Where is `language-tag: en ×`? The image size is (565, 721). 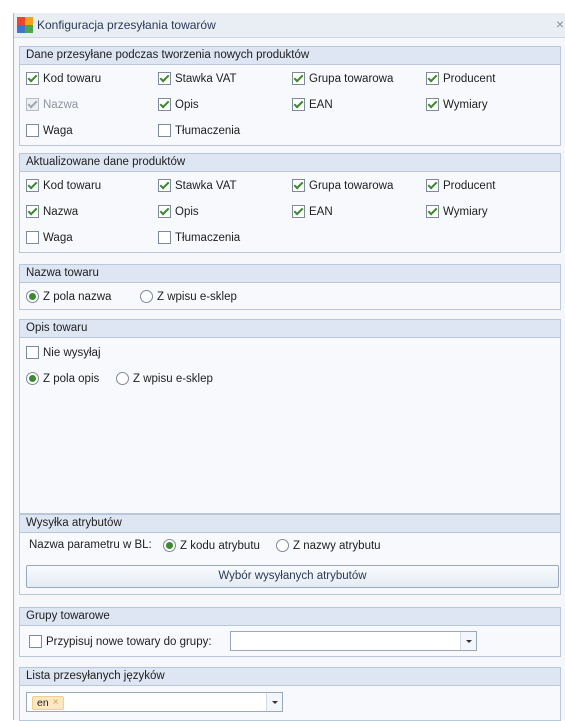 language-tag: en × is located at coordinates (48, 703).